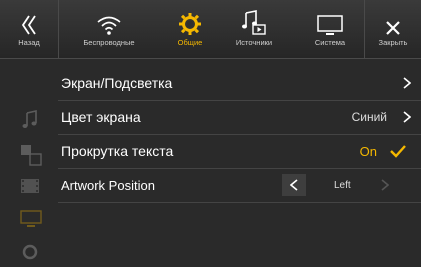  Describe the element at coordinates (393, 18) in the screenshot. I see `close-icon` at that location.